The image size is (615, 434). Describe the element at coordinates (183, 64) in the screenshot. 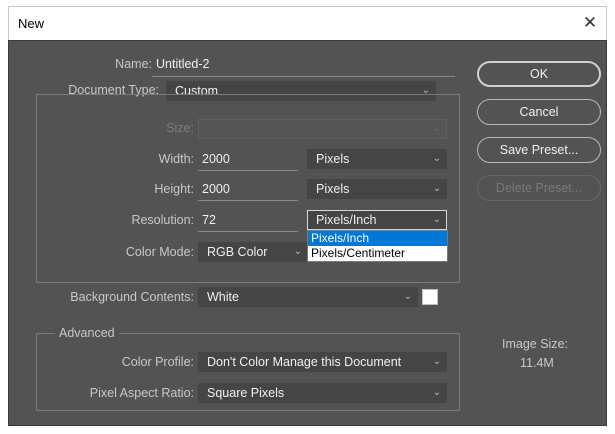

I see `name-field: Untitled-2` at that location.